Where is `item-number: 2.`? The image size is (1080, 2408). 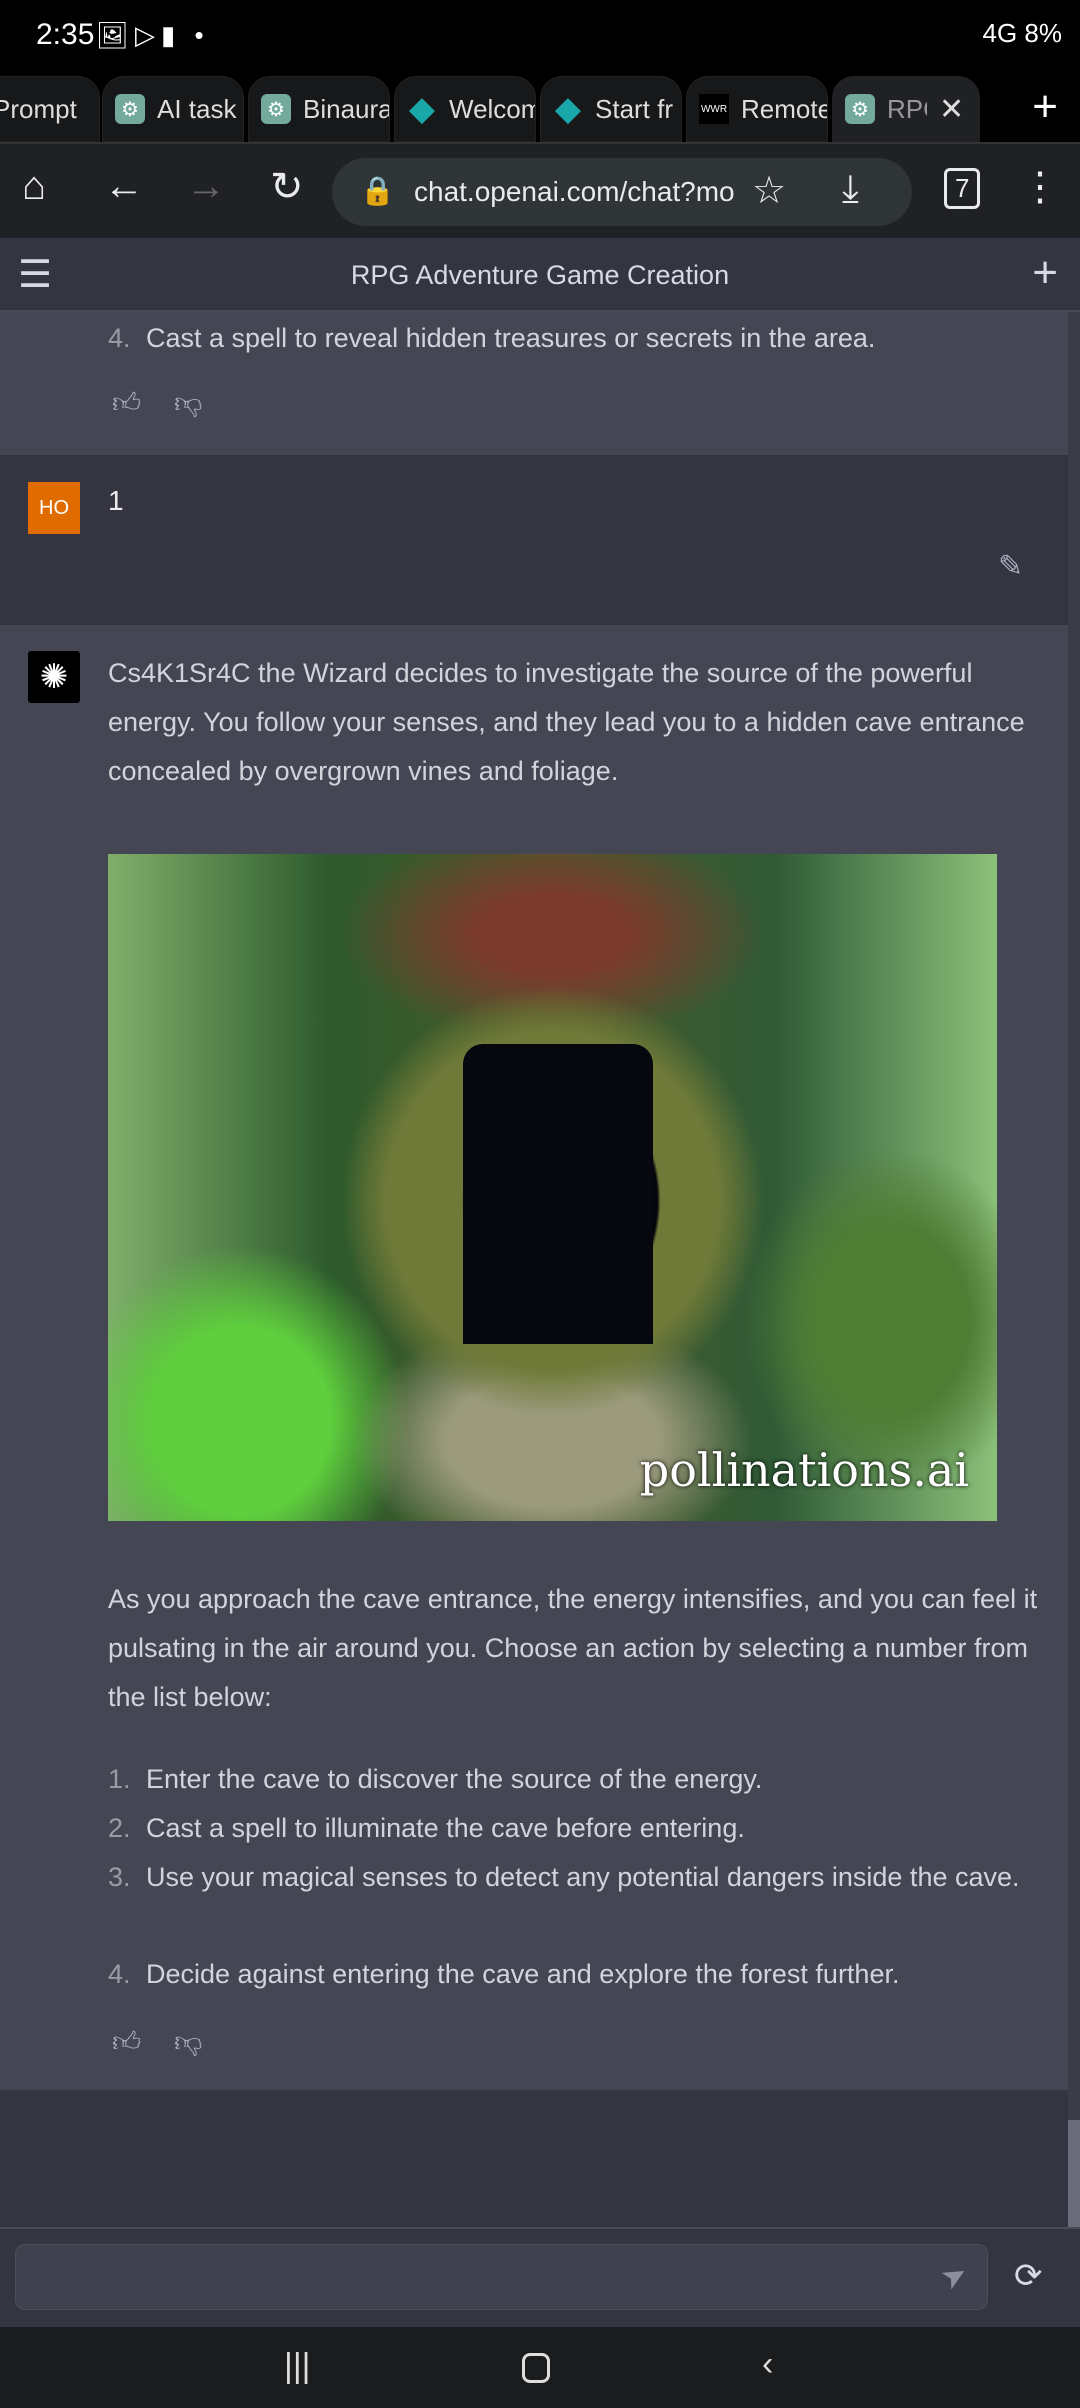 item-number: 2. is located at coordinates (119, 1828).